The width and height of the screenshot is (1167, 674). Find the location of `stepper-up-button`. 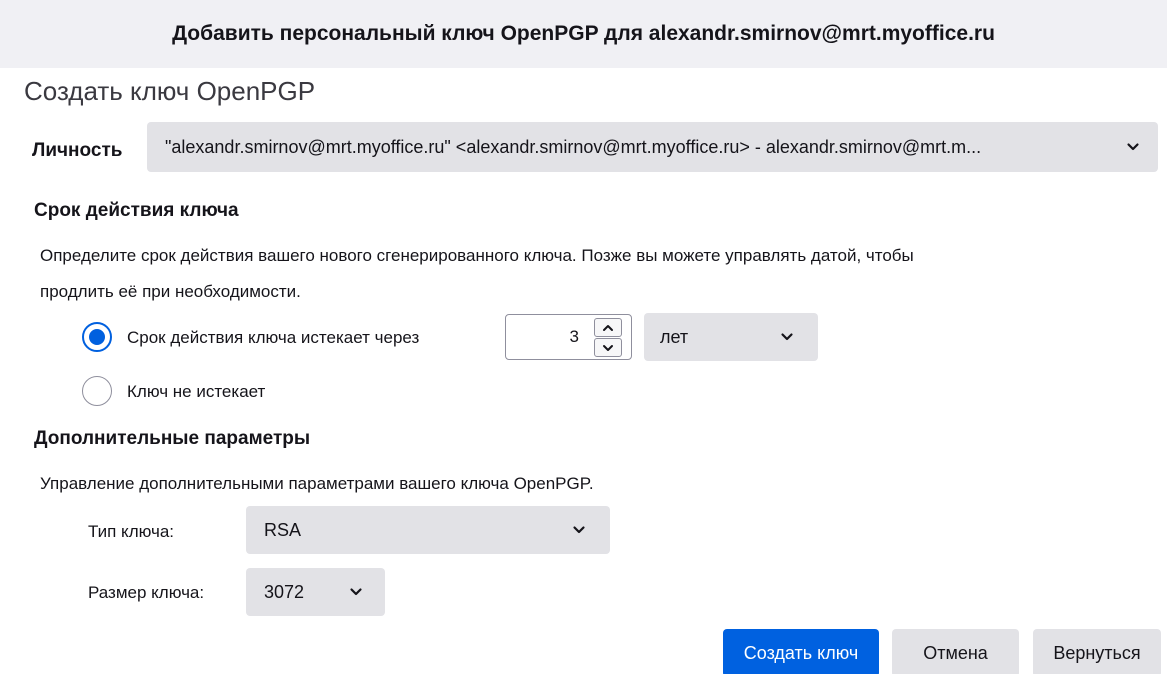

stepper-up-button is located at coordinates (608, 327).